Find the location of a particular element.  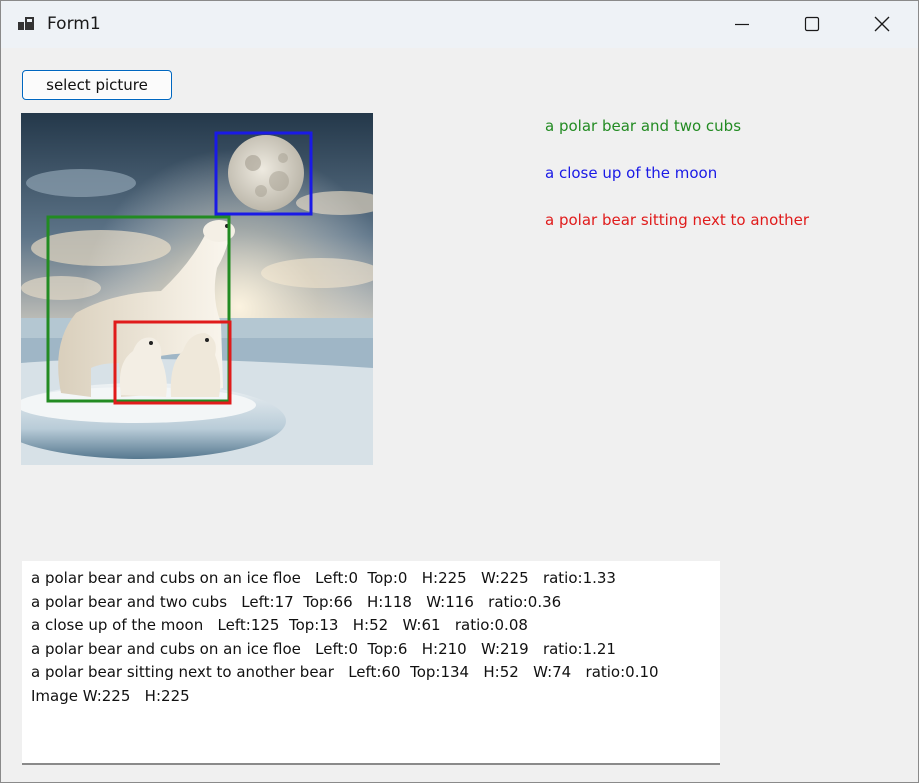

maximize-icon is located at coordinates (812, 24).